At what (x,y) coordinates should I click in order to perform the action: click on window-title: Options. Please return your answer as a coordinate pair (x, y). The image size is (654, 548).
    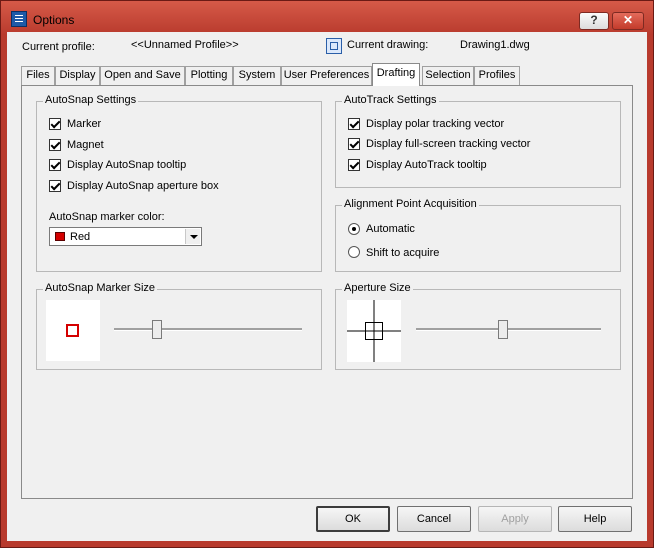
    Looking at the image, I should click on (54, 20).